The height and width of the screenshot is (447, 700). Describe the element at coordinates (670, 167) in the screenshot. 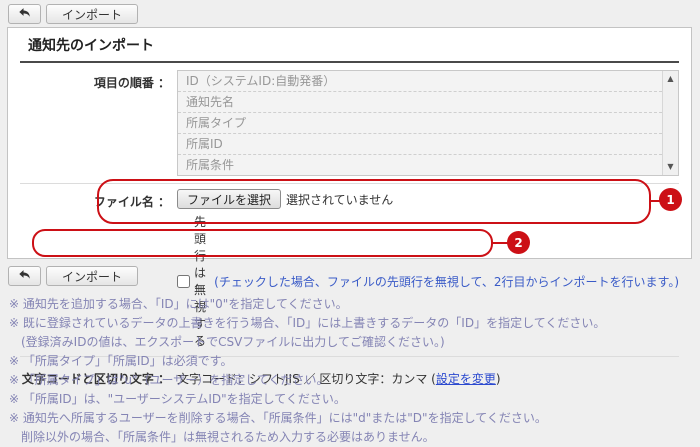

I see `scroll-down-icon: ▼` at that location.